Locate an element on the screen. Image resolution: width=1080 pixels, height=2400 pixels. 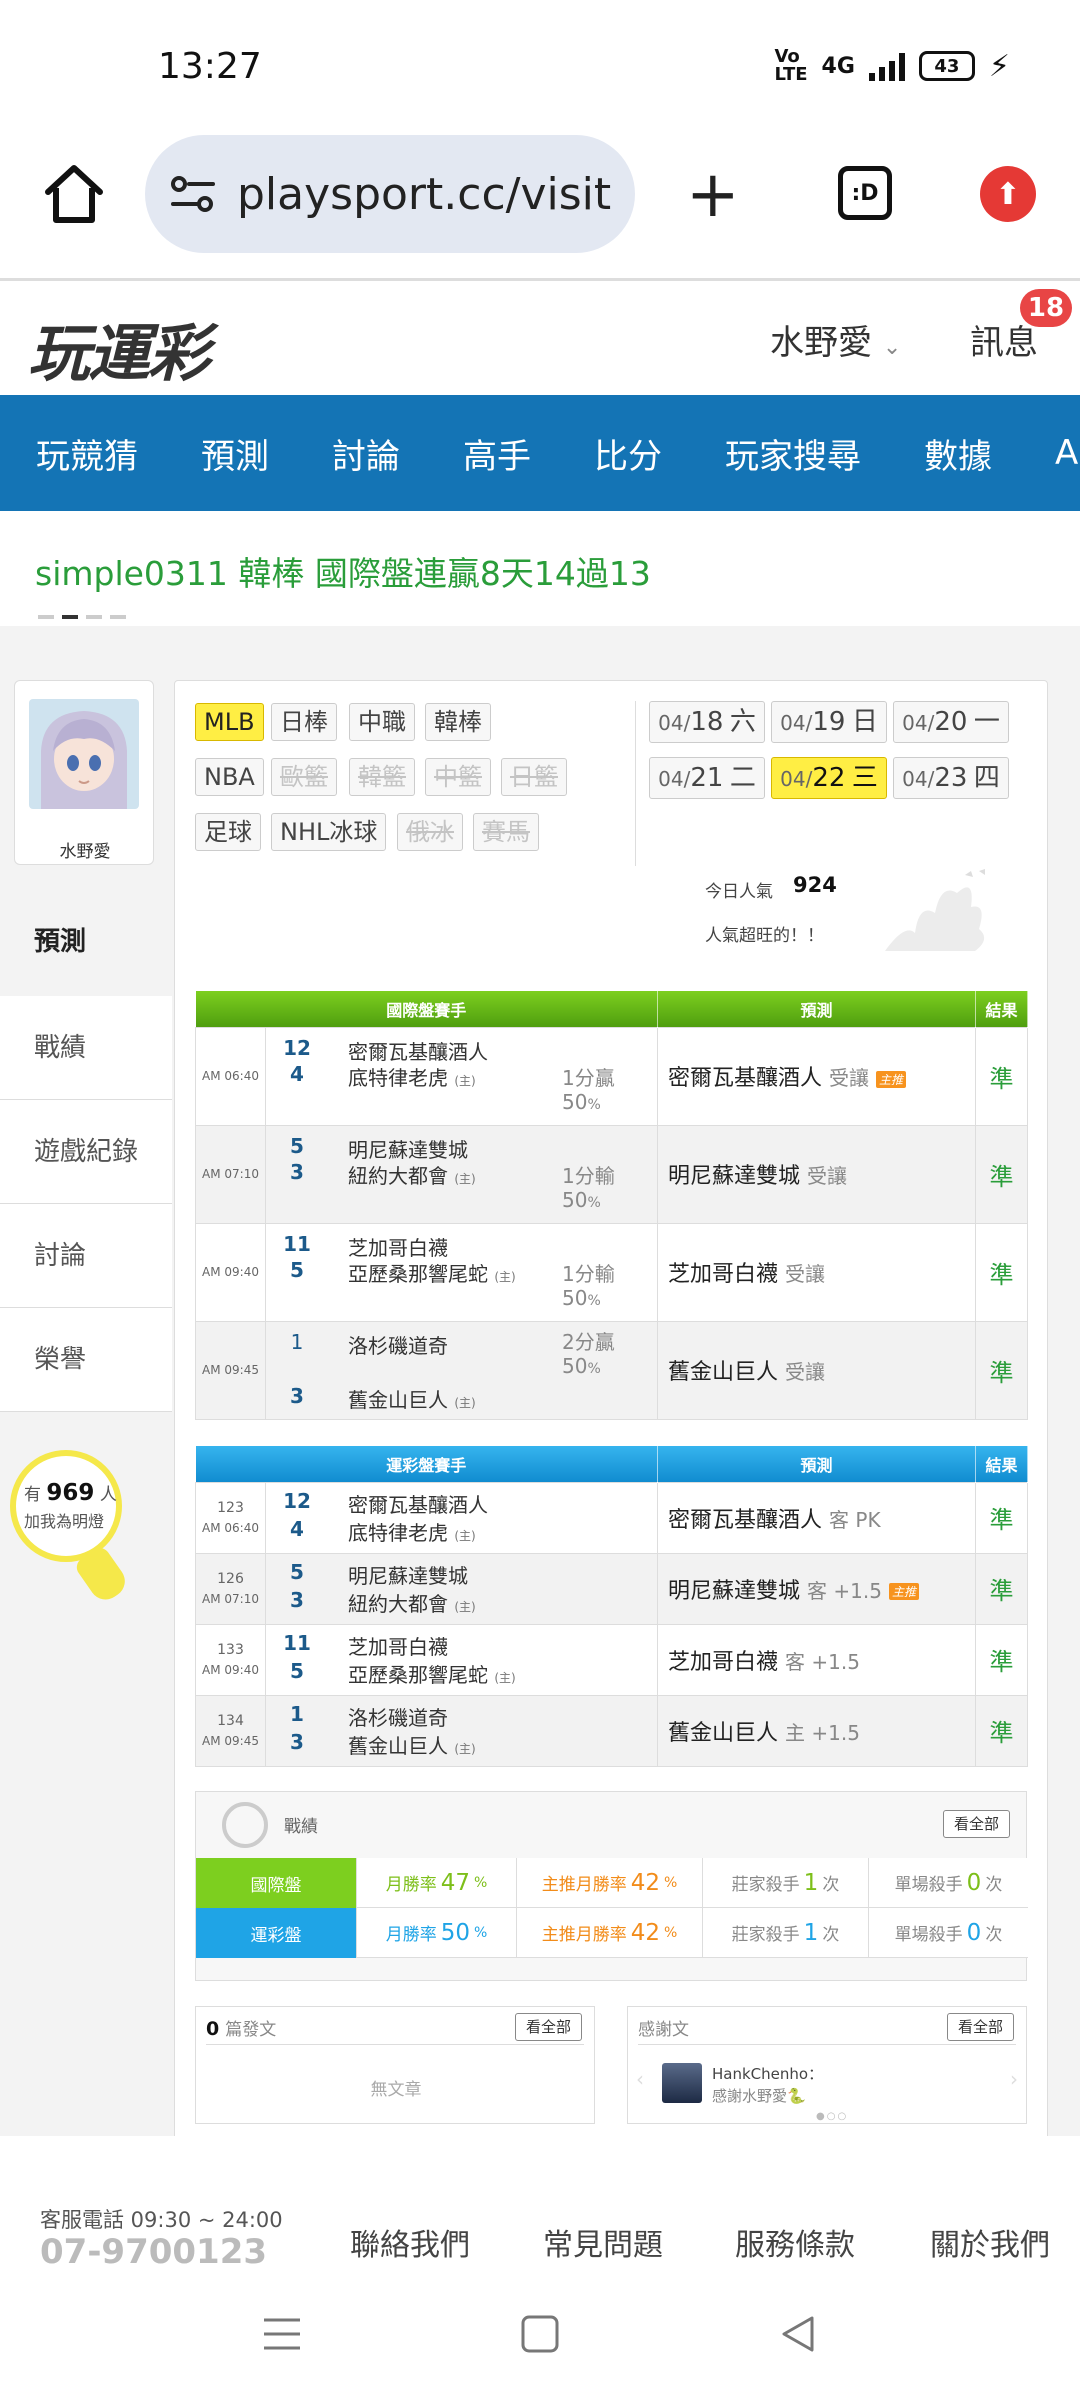
side-item-record: 戰績 is located at coordinates (86, 1048).